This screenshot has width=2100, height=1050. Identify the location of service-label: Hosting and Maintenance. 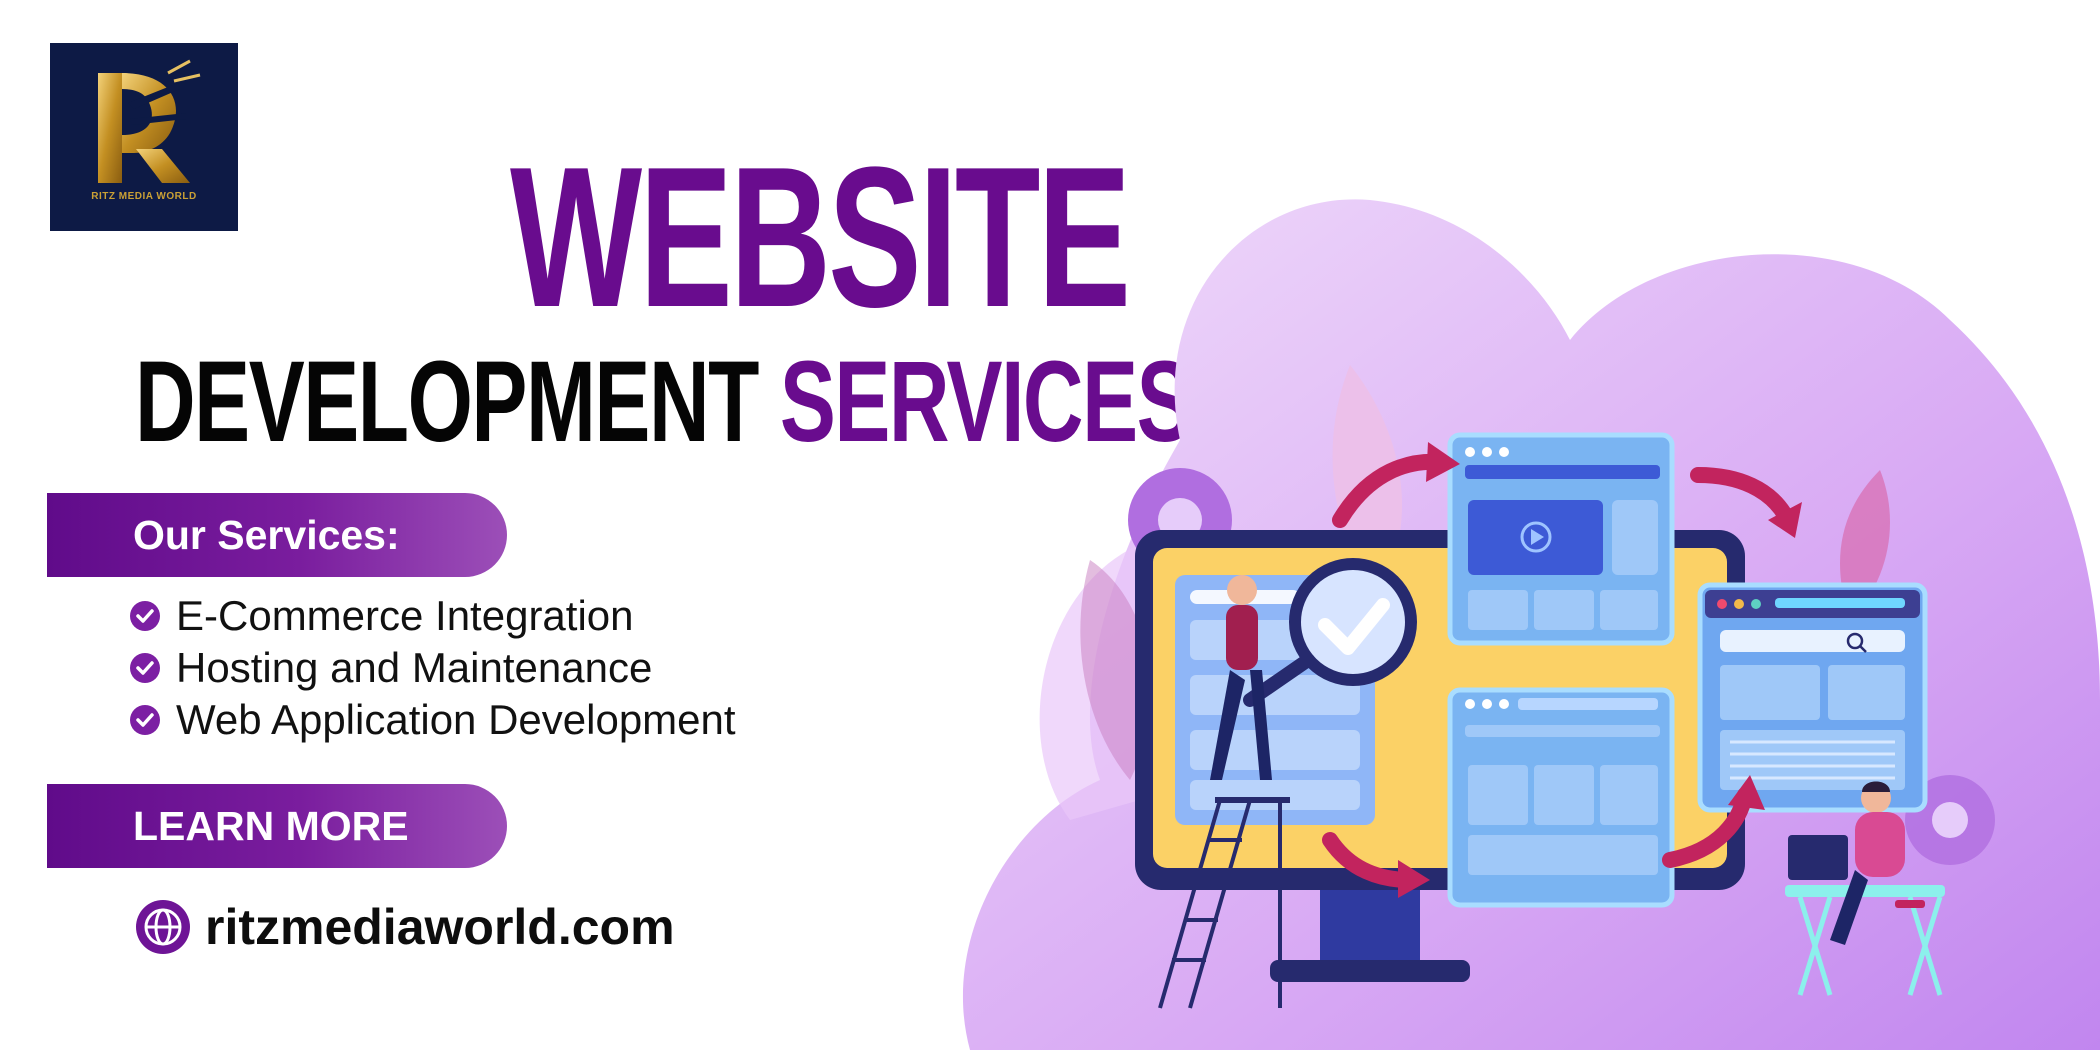
(414, 667).